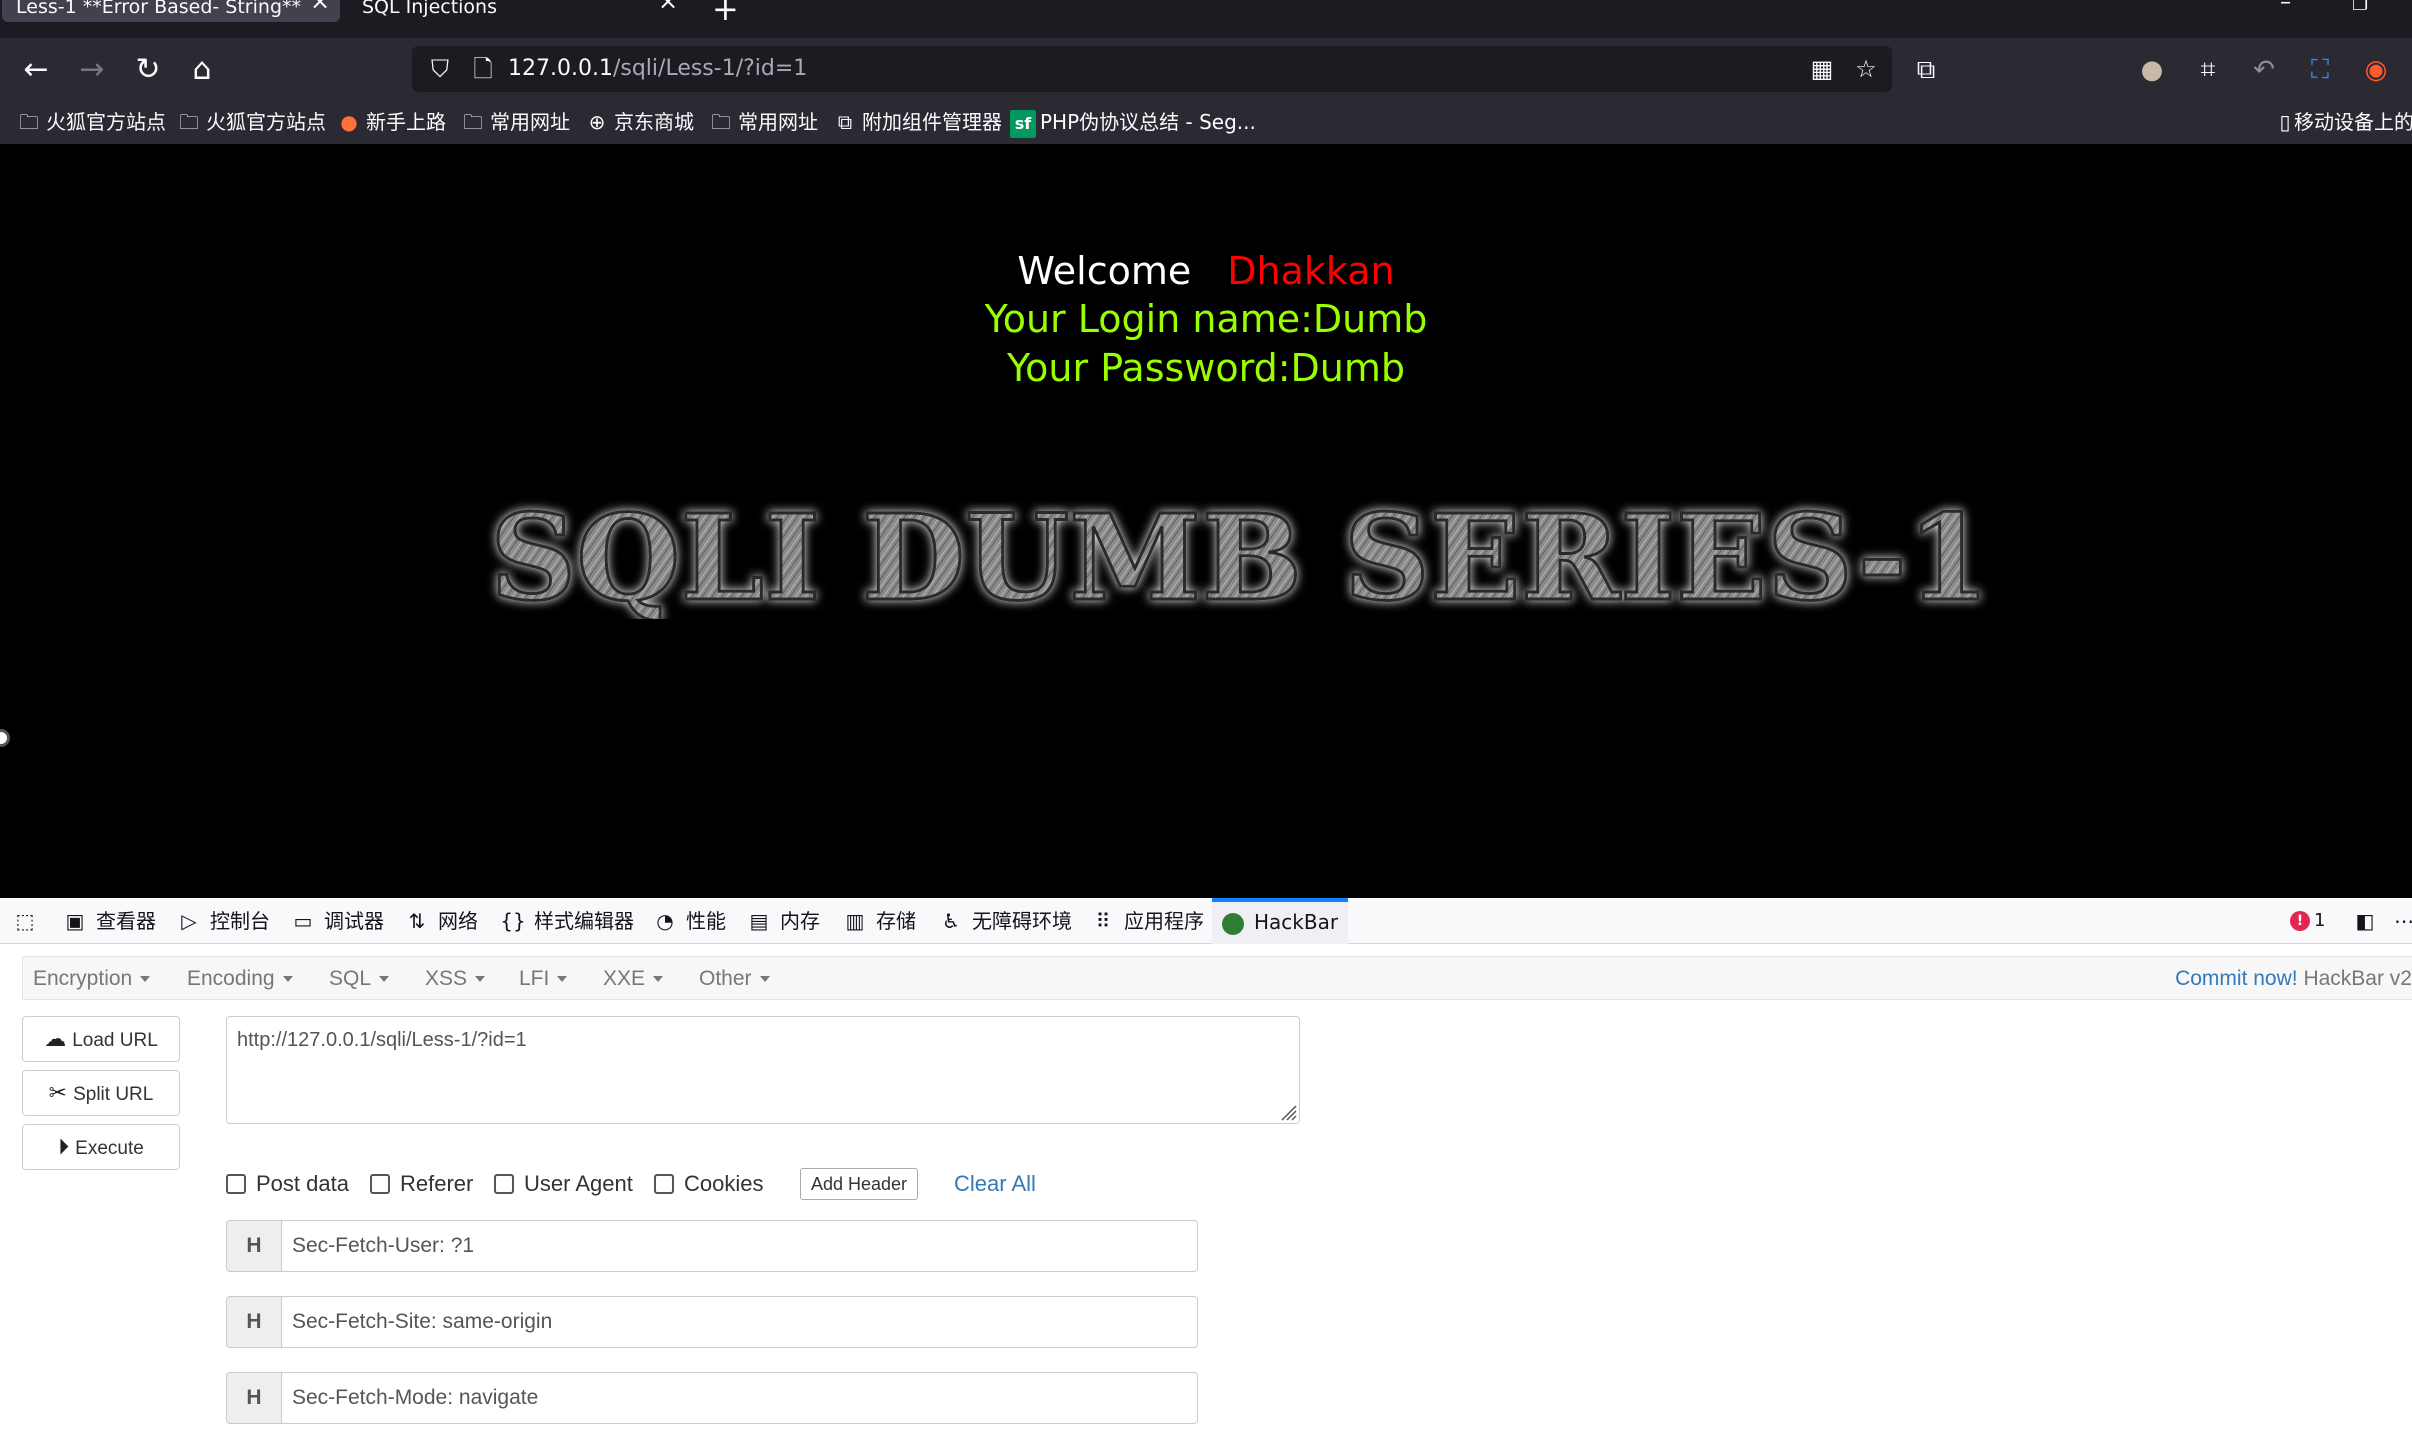 The height and width of the screenshot is (1434, 2412). What do you see at coordinates (1103, 921) in the screenshot?
I see `application-icon: ⠿` at bounding box center [1103, 921].